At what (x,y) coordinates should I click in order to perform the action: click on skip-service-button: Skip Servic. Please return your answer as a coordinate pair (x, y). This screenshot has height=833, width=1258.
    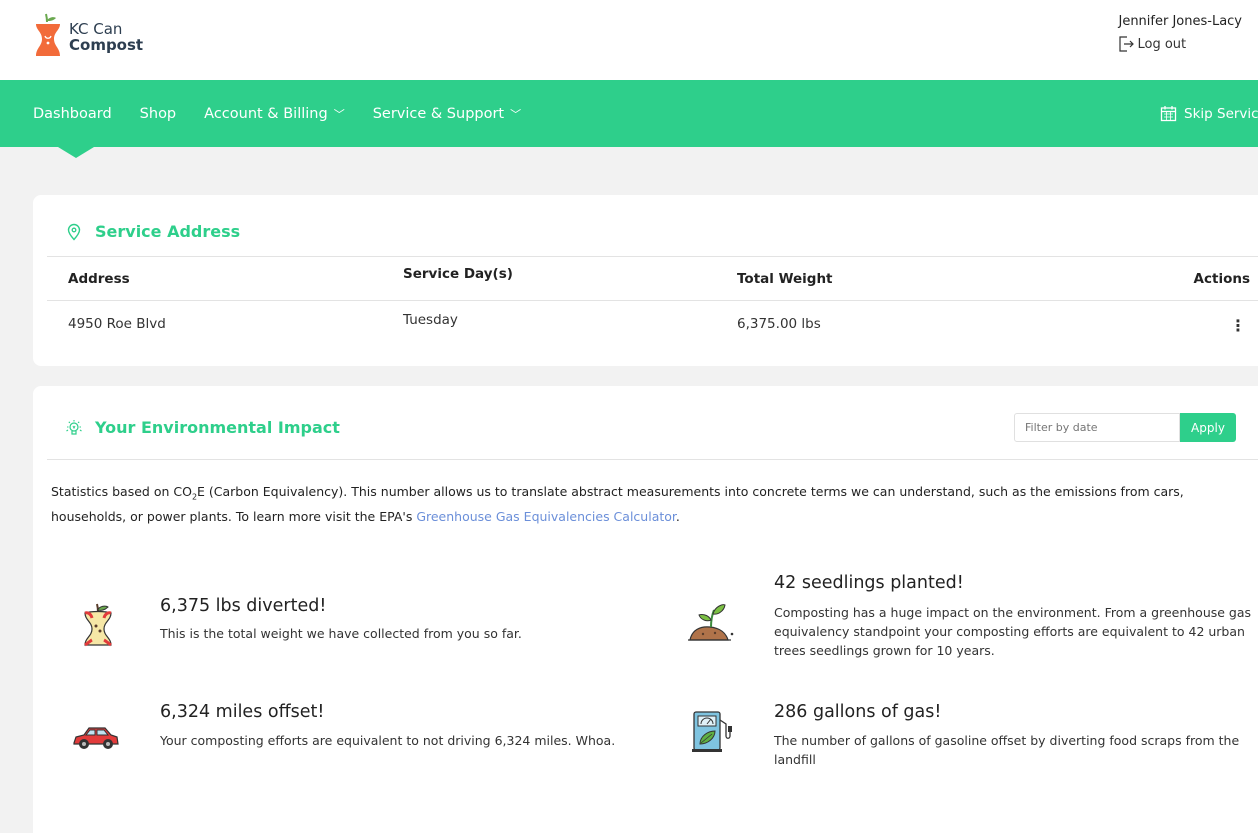
    Looking at the image, I should click on (1209, 113).